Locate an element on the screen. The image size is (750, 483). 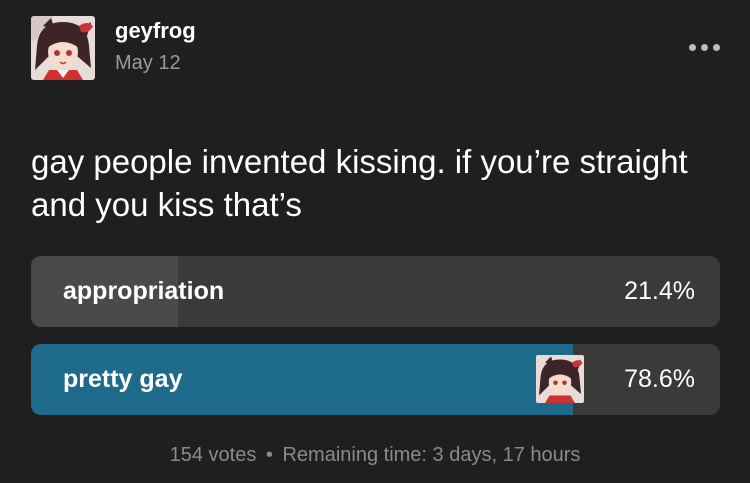
author-avatar is located at coordinates (63, 48).